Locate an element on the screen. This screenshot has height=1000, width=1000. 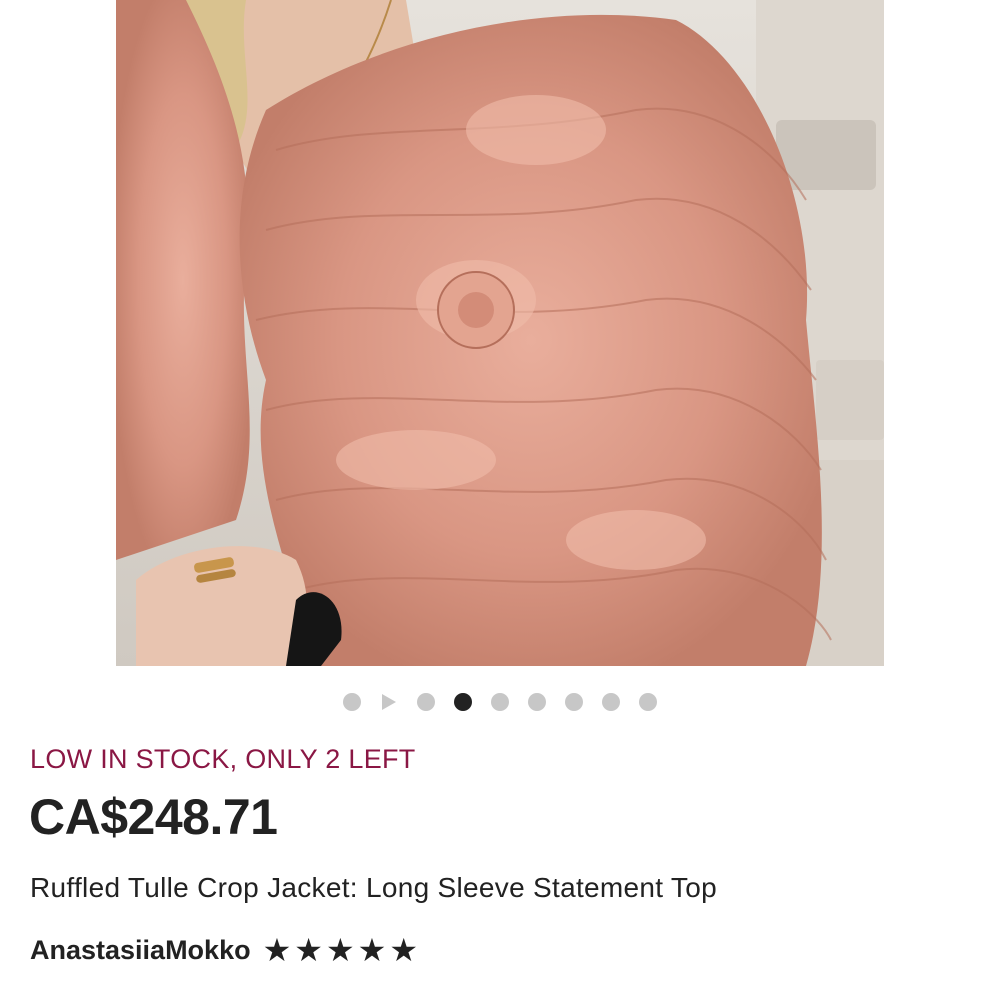
product-price: CA$248.71 is located at coordinates (153, 817).